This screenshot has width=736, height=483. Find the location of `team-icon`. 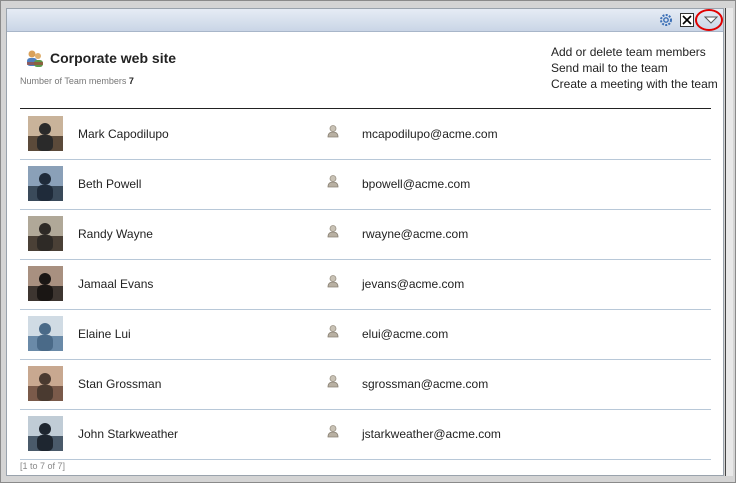

team-icon is located at coordinates (35, 58).